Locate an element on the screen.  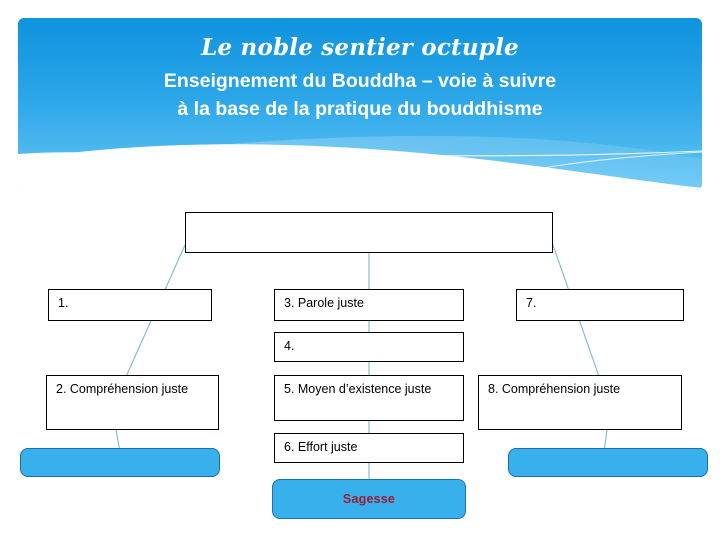
node-3: 3. Parole juste is located at coordinates (369, 305).